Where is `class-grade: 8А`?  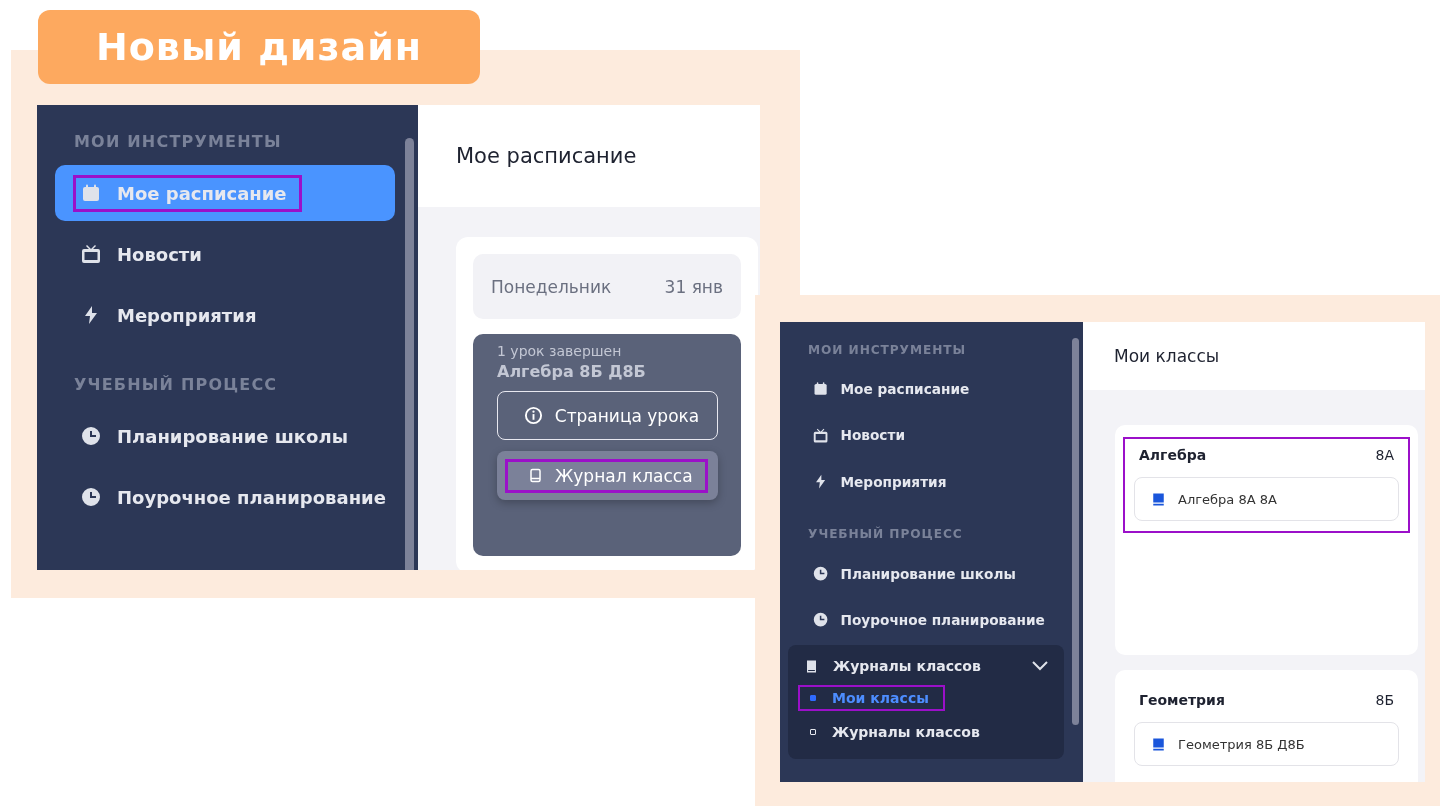 class-grade: 8А is located at coordinates (1384, 455).